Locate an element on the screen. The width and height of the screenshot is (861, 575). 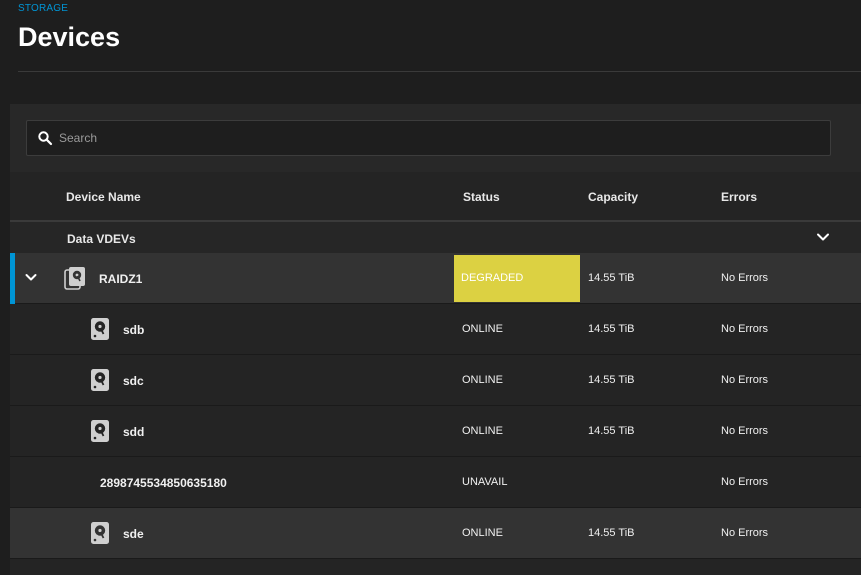
table-row-vdev: RAIDZ1 DEGRADED 14.55 TiB No Errors is located at coordinates (435, 278).